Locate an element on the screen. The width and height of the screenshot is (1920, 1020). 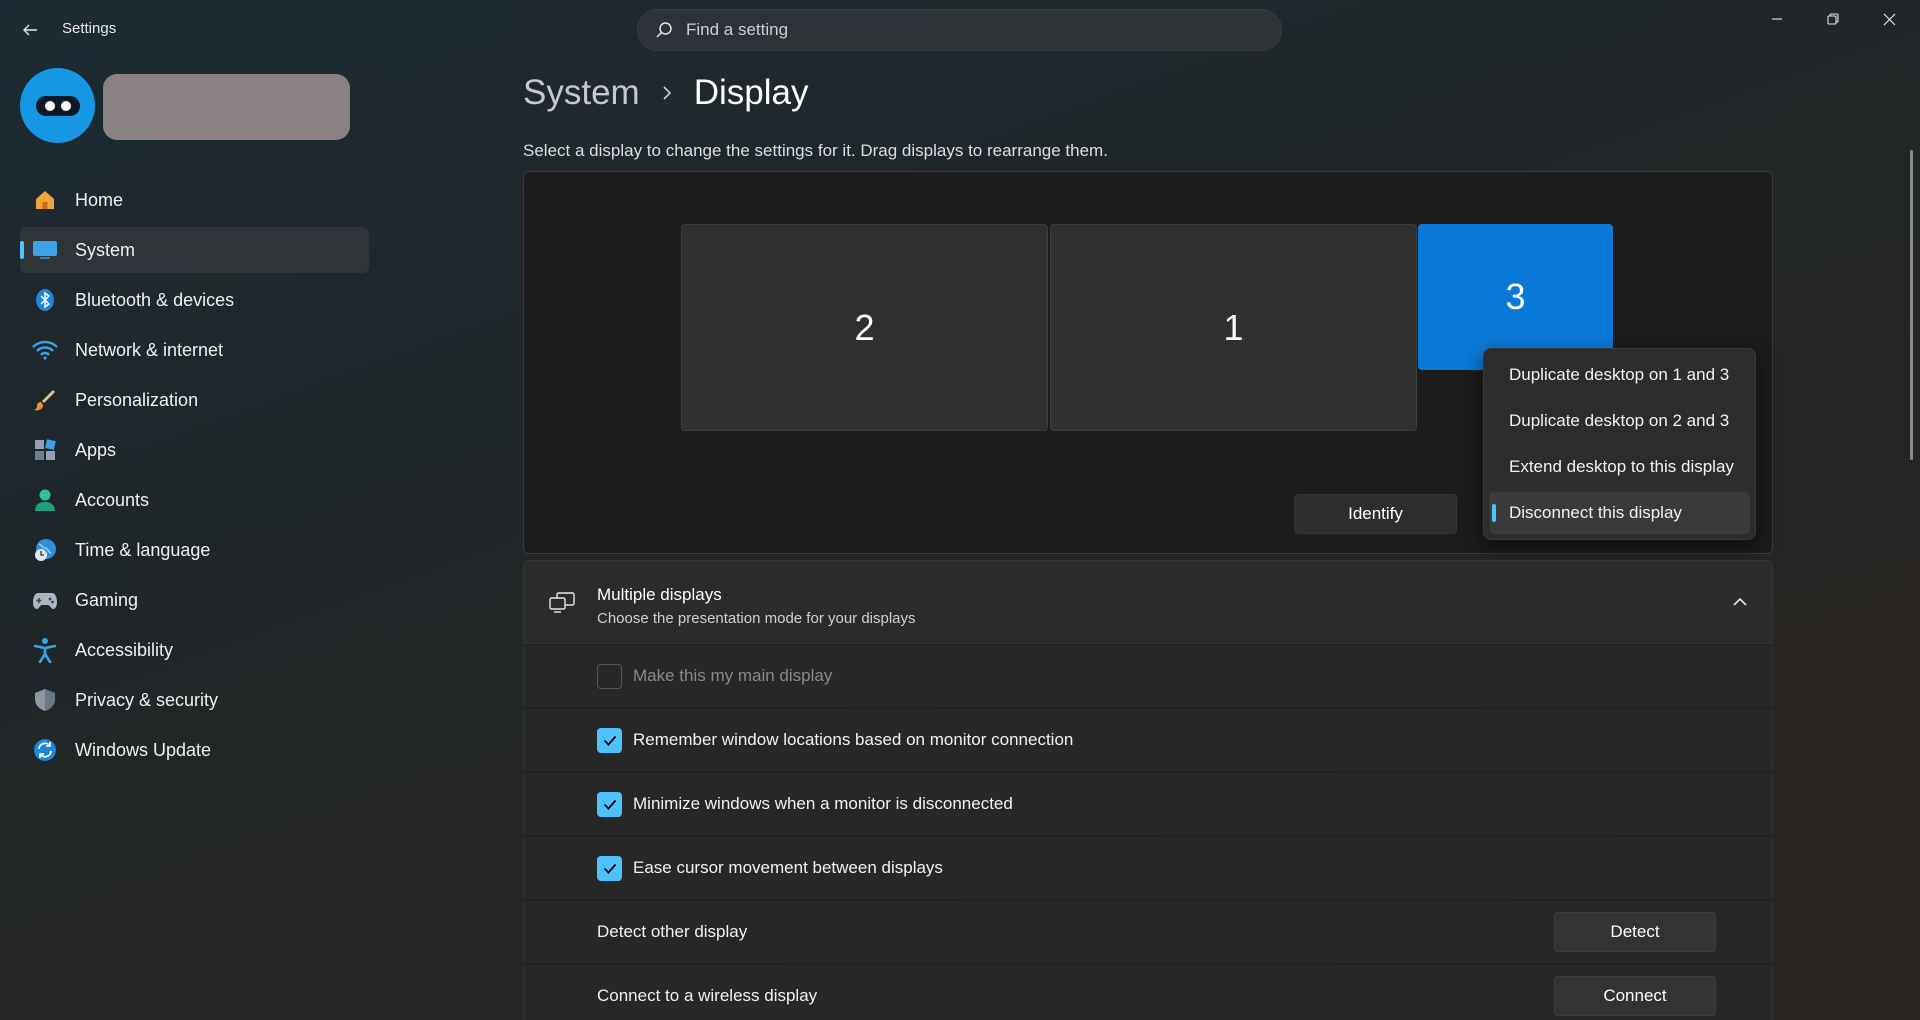
multiple-displays-icon is located at coordinates (562, 603).